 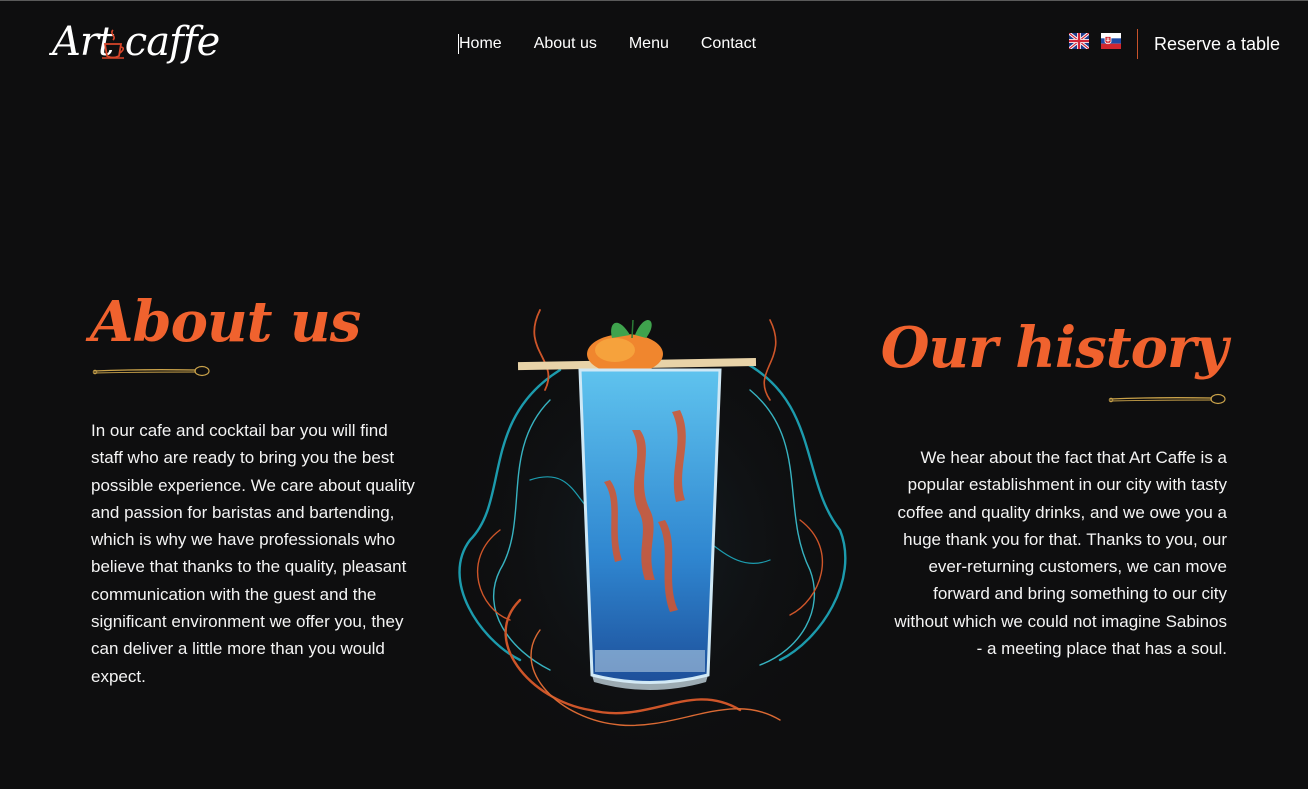 What do you see at coordinates (728, 44) in the screenshot?
I see `nav-contact: Contact` at bounding box center [728, 44].